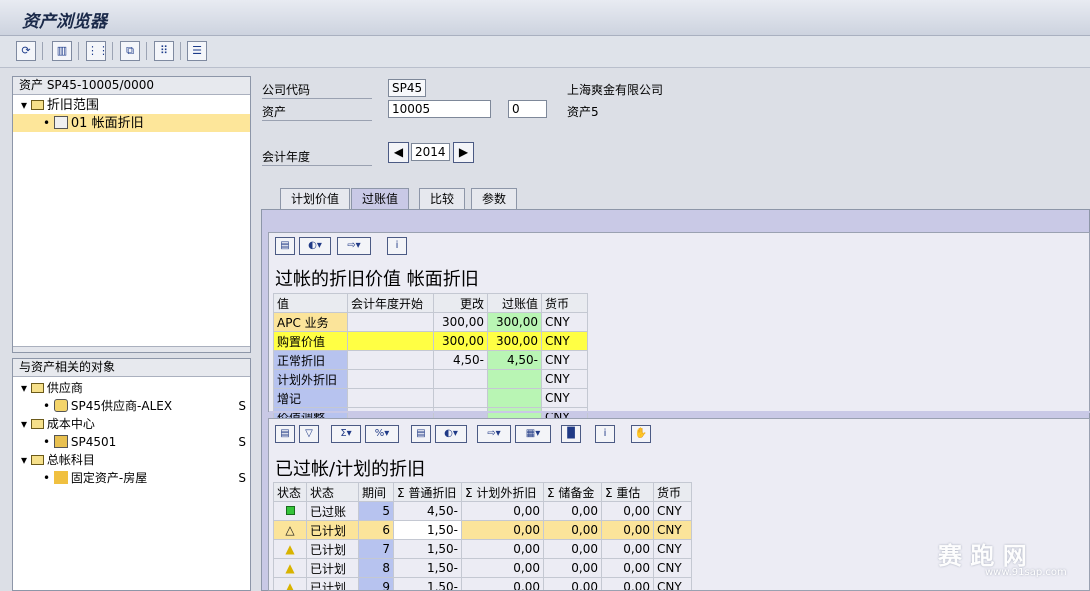  Describe the element at coordinates (317, 157) in the screenshot. I see `fiscal-year-label: 会计年度` at that location.